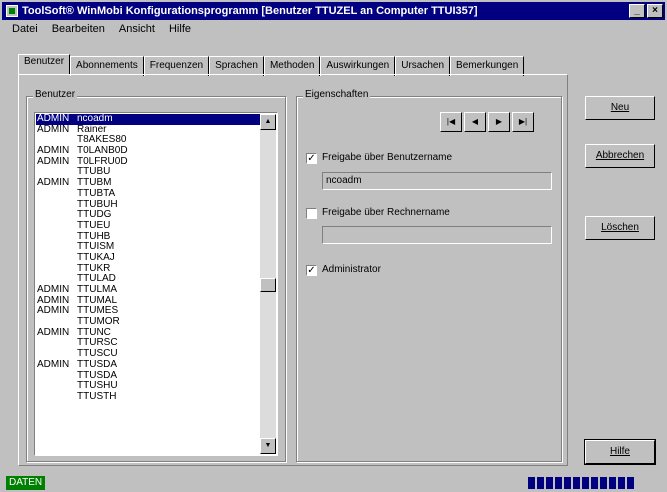 This screenshot has width=667, height=492. Describe the element at coordinates (148, 193) in the screenshot. I see `list-item: TTUBTA` at that location.